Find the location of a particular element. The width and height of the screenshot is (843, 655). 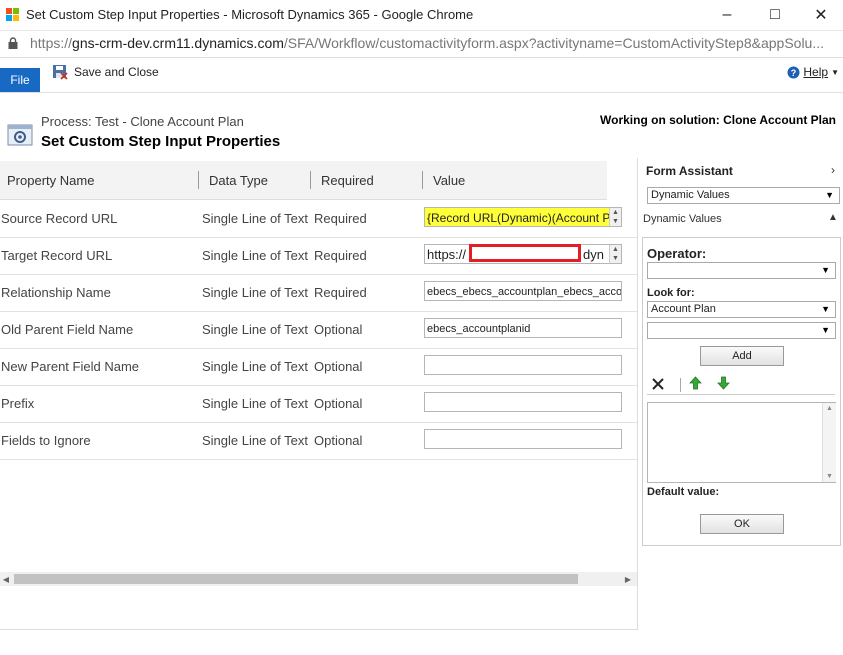

close-button: ✕ is located at coordinates (820, 15).